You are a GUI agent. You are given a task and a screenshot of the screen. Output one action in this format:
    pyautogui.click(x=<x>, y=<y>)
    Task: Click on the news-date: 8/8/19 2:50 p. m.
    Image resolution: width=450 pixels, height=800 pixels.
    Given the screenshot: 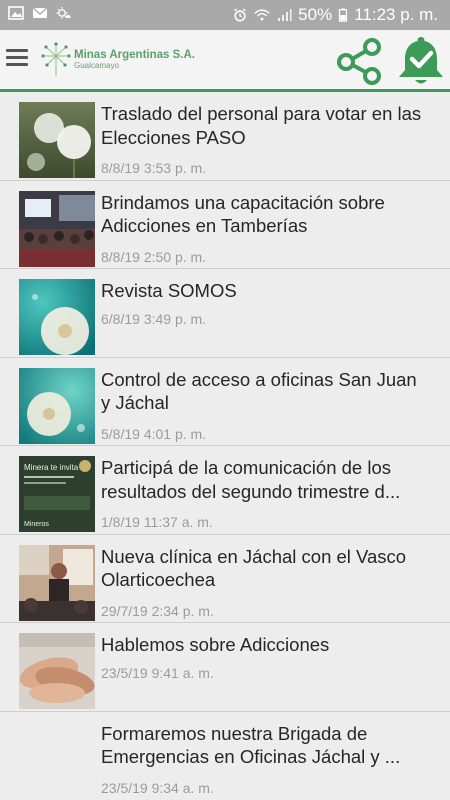 What is the action you would take?
    pyautogui.click(x=154, y=256)
    